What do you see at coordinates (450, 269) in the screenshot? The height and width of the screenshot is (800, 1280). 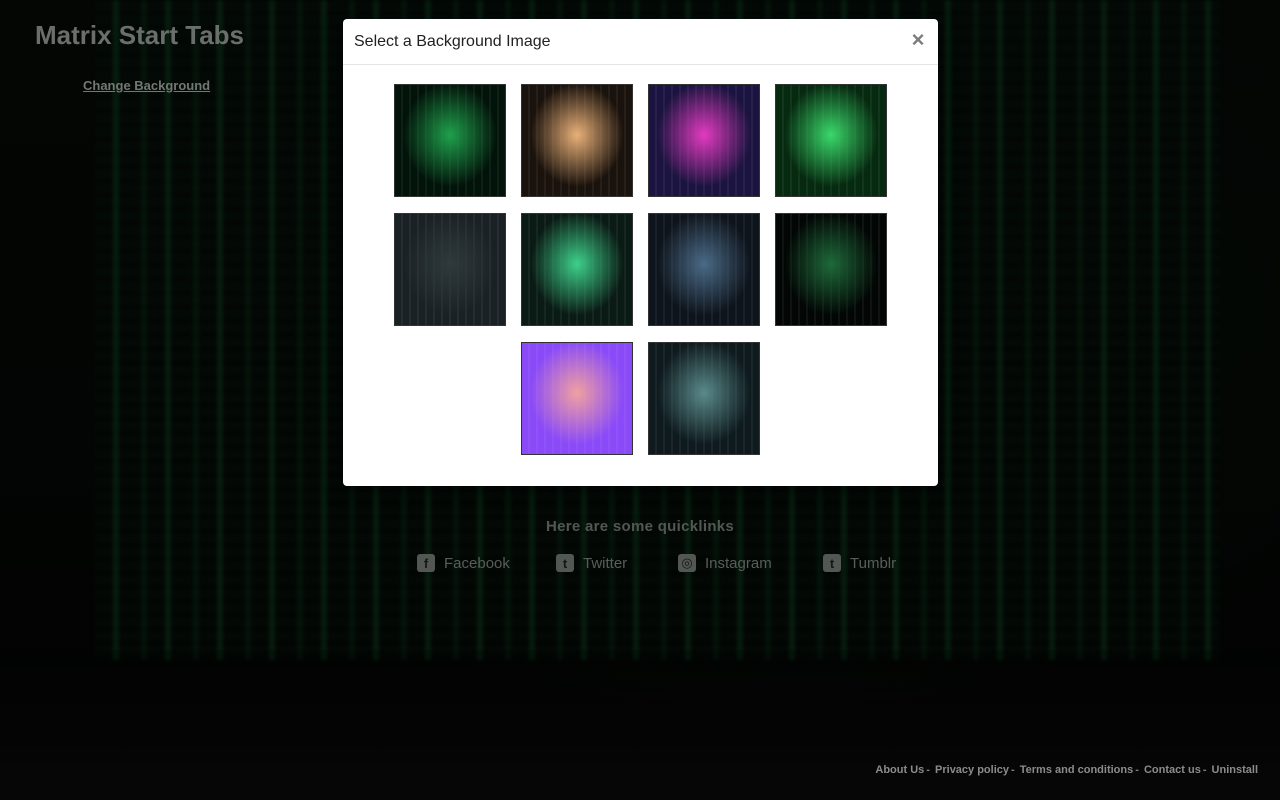 I see `background-thumbnail-dark-laptop-code` at bounding box center [450, 269].